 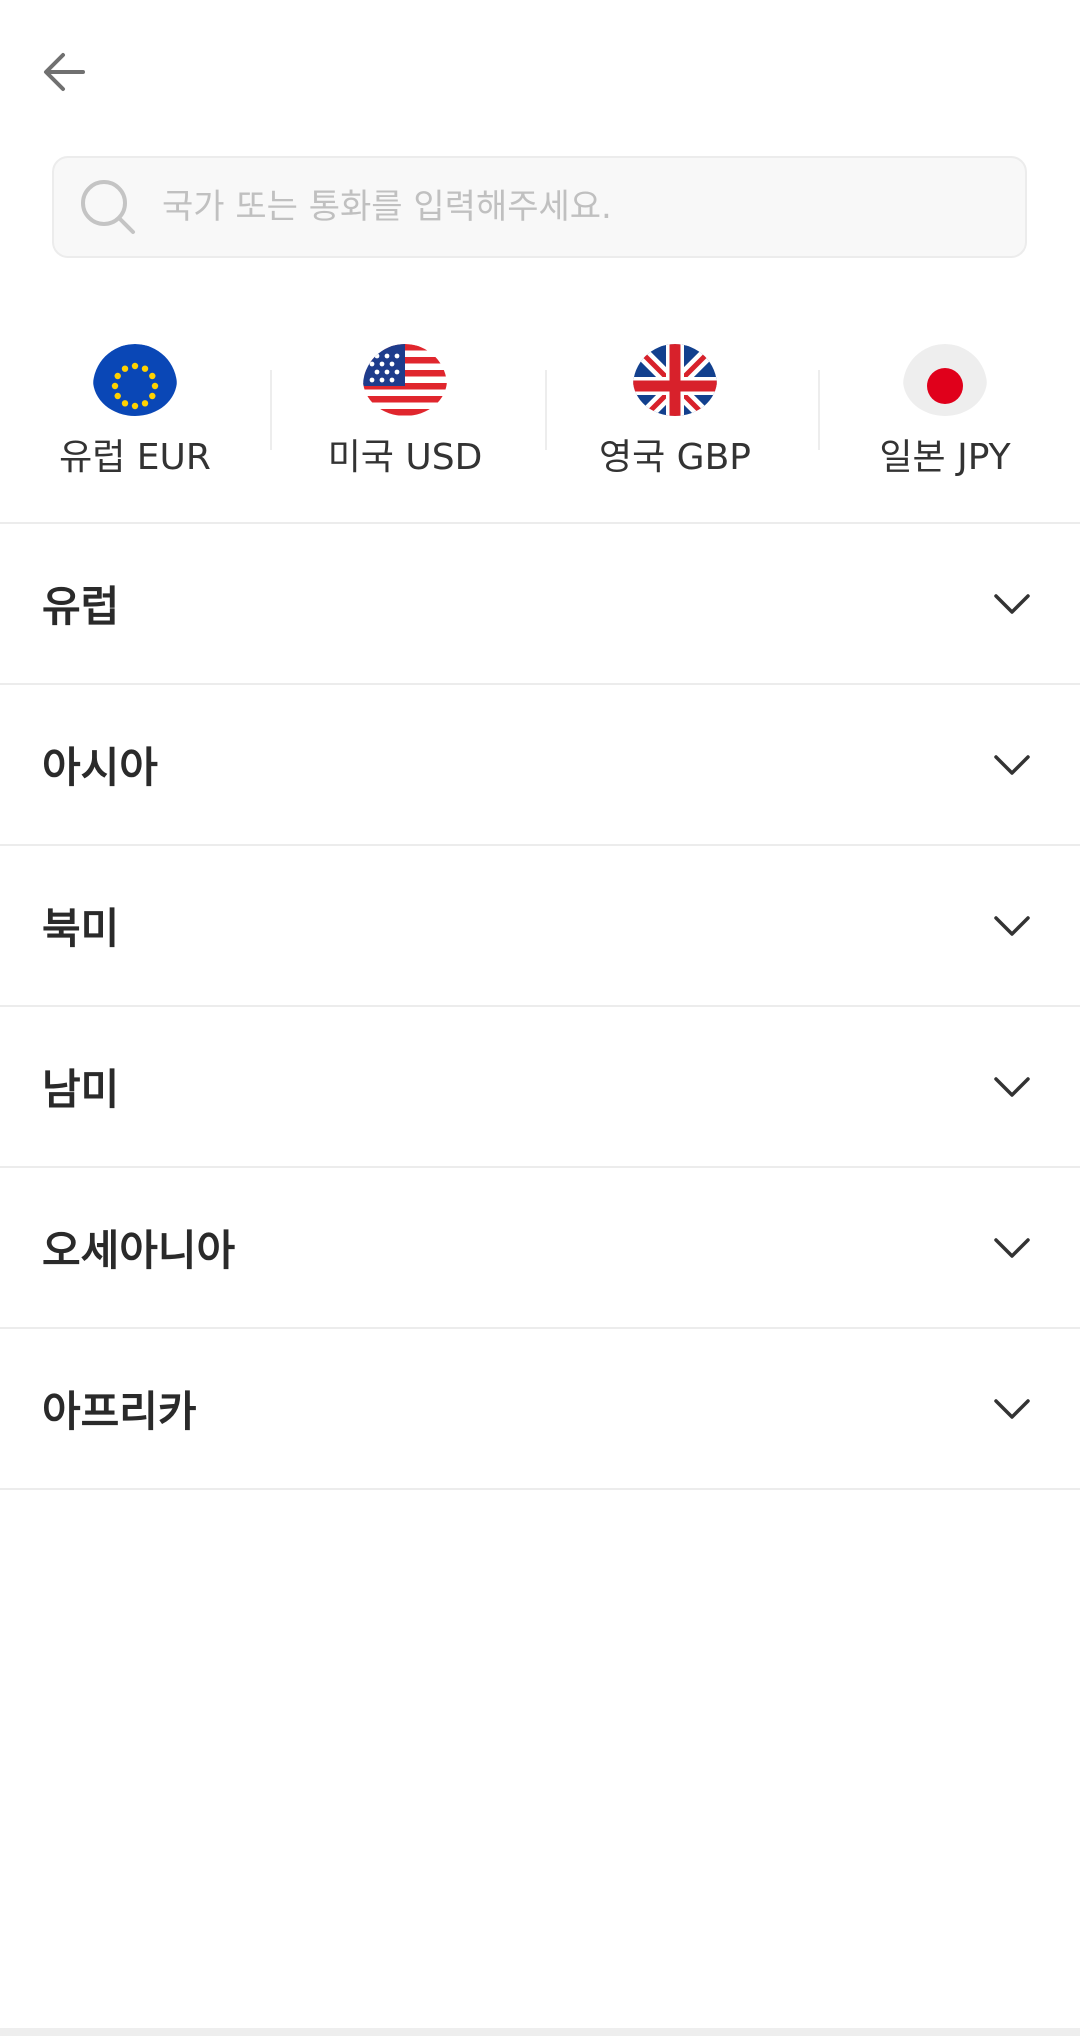 I want to click on quick-currency-label: 미국 USD, so click(x=405, y=457).